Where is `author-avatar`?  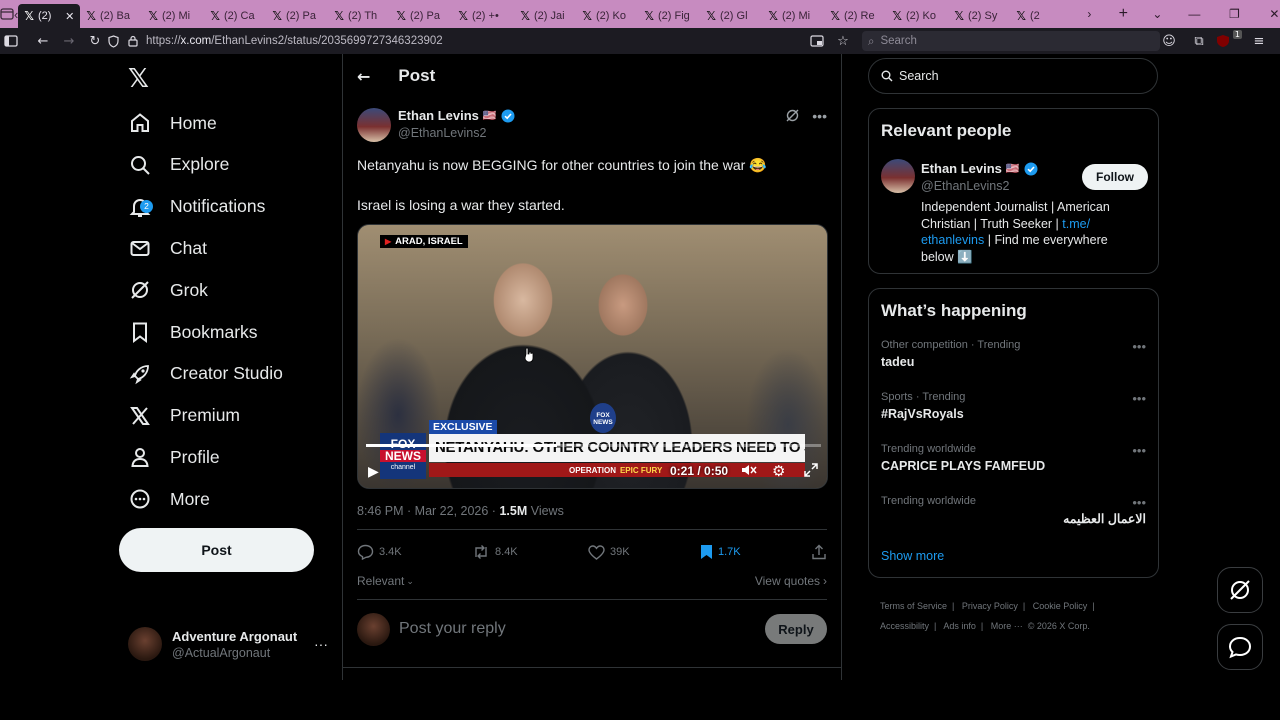 author-avatar is located at coordinates (374, 125).